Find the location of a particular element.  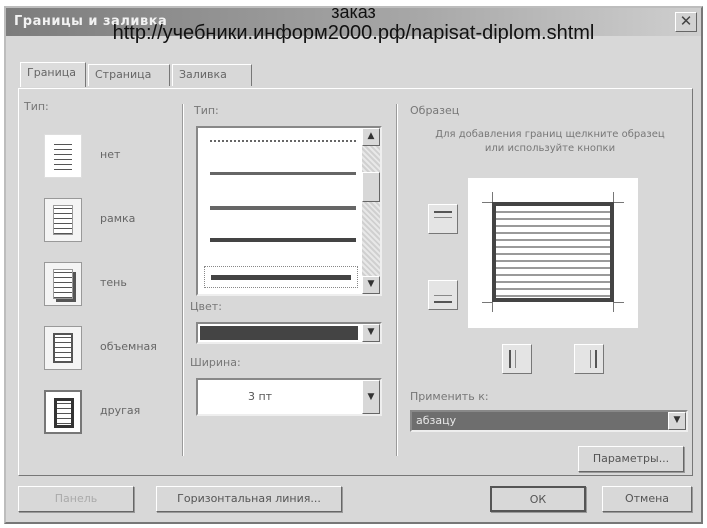

corner-mark-tr-h is located at coordinates (619, 202).